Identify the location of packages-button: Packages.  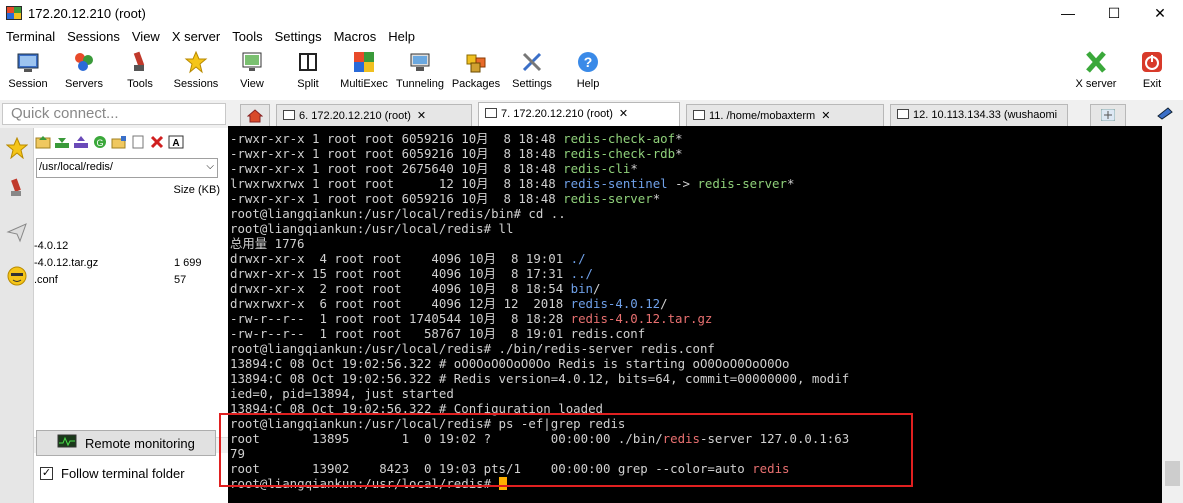
(476, 74).